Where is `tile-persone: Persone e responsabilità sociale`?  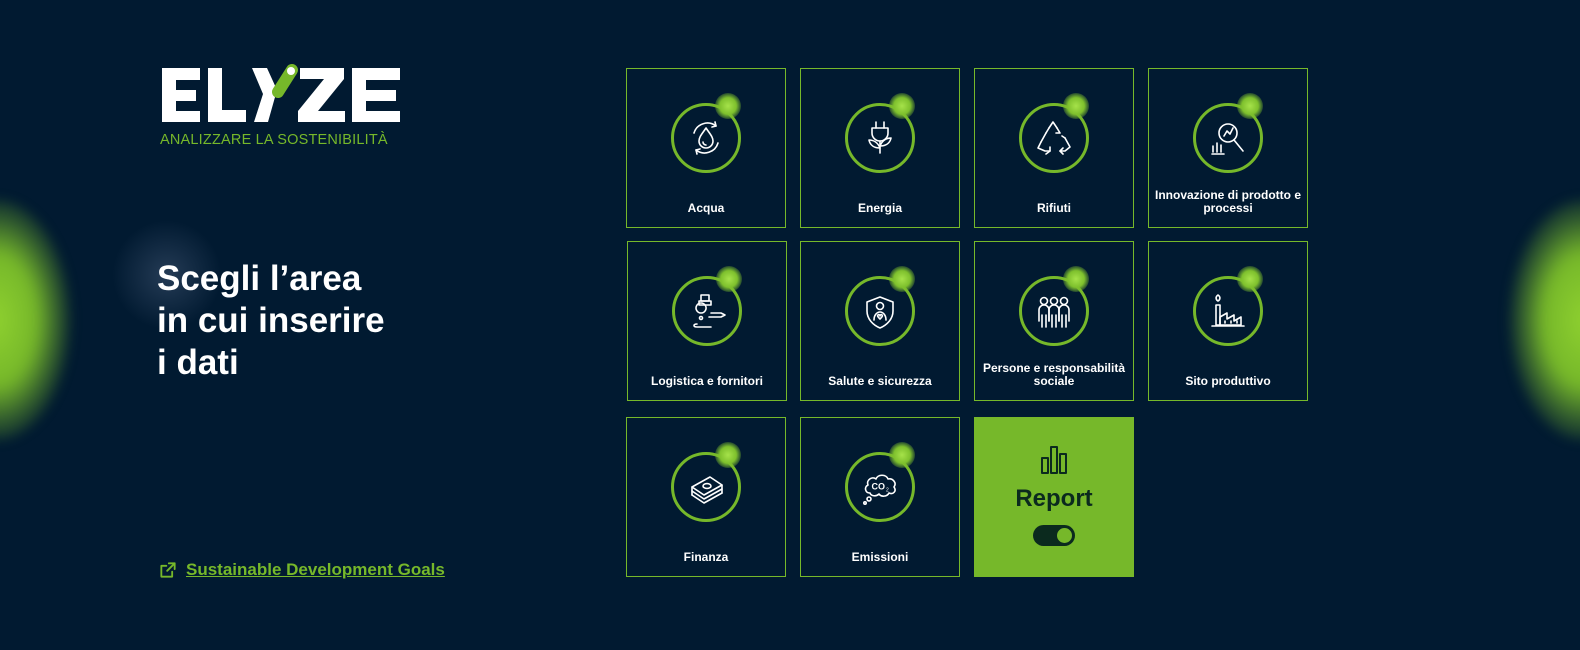
tile-persone: Persone e responsabilità sociale is located at coordinates (1054, 321).